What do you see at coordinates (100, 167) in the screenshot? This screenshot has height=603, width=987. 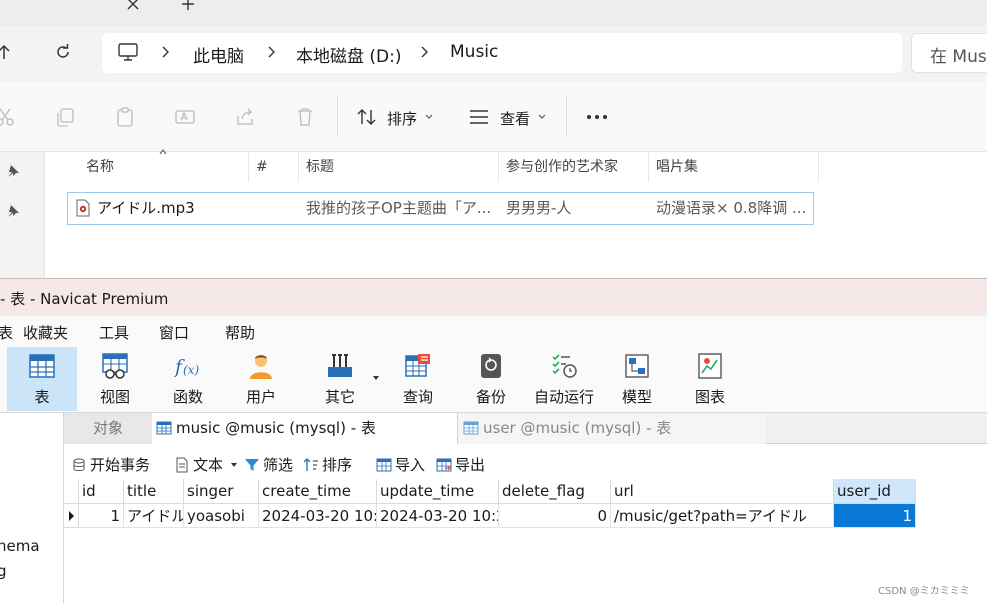 I see `column-header-name: 名称` at bounding box center [100, 167].